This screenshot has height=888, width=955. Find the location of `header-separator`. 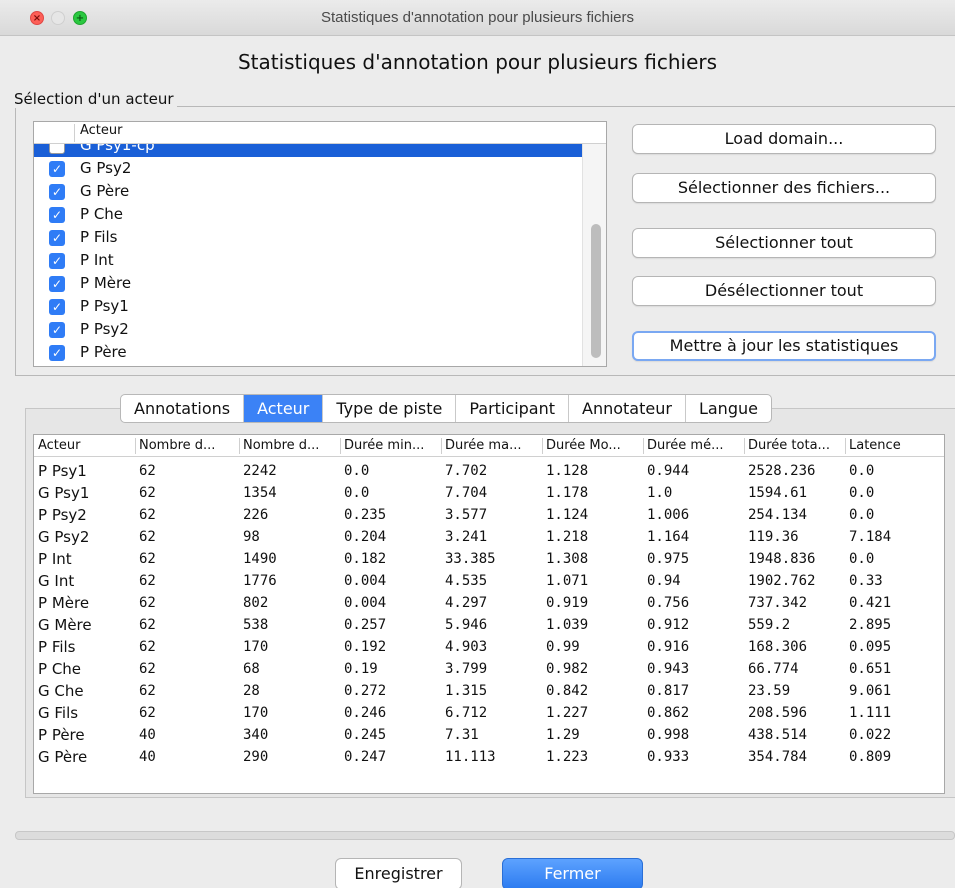

header-separator is located at coordinates (74, 133).